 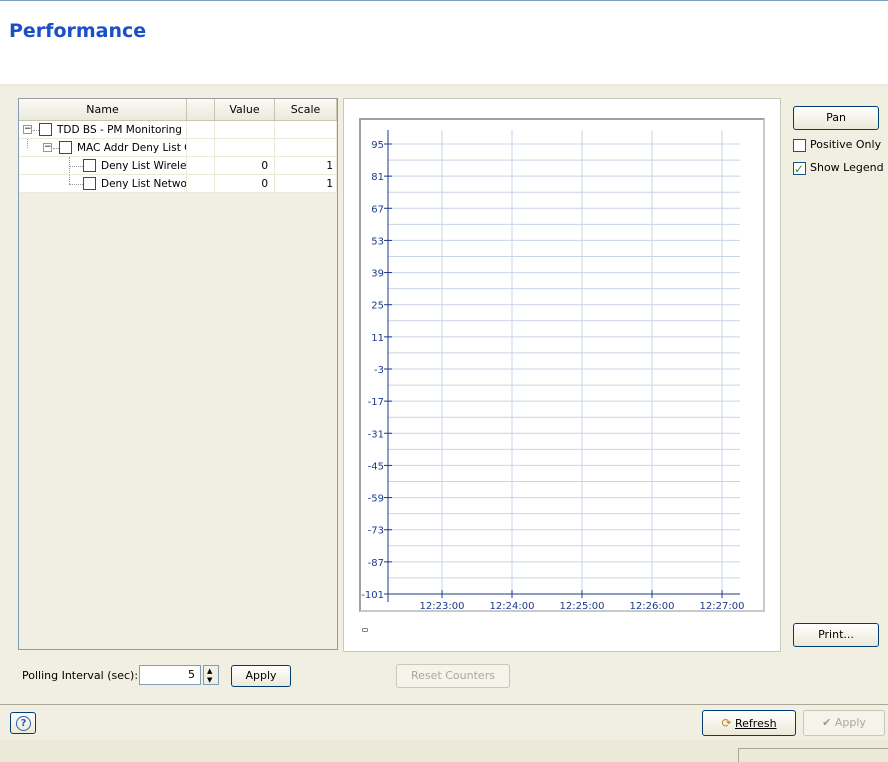 I want to click on refresh-icon: ⟳, so click(x=726, y=723).